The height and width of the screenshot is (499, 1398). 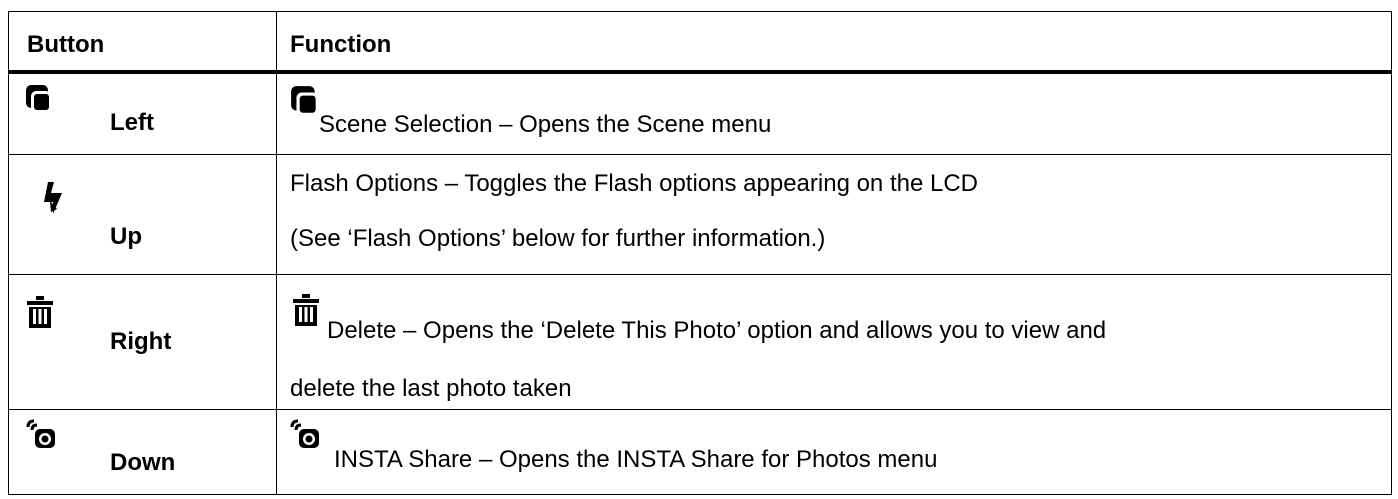 I want to click on button-up-label: Up, so click(x=126, y=236).